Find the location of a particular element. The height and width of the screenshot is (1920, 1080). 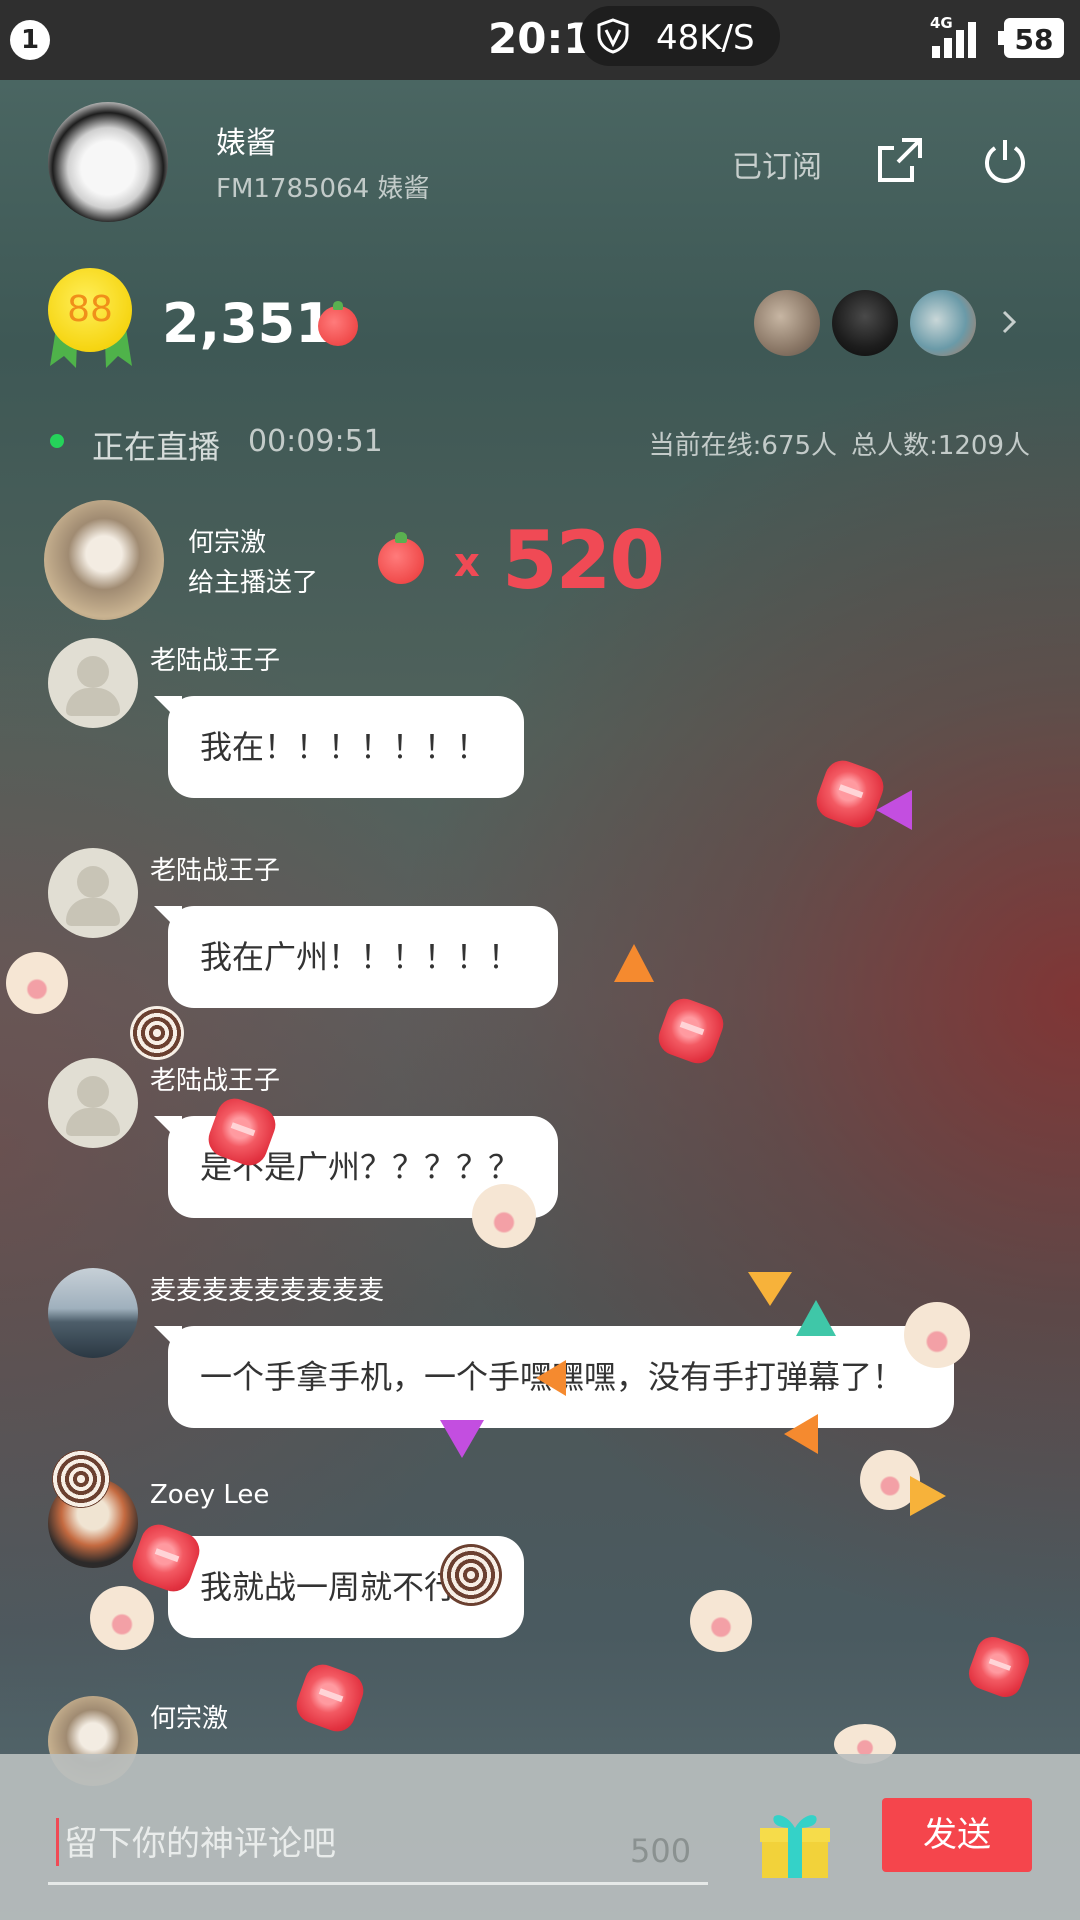

signal-icon is located at coordinates (954, 40).